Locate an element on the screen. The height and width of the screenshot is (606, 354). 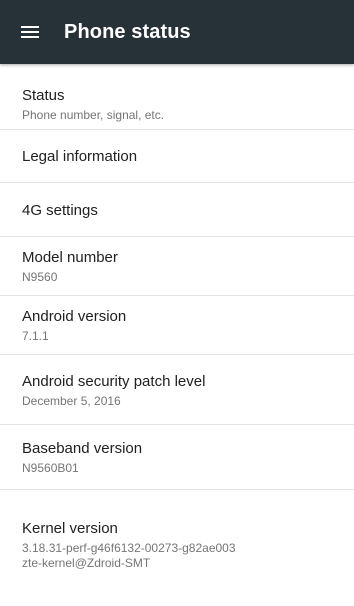
list-item-status: Status Phone number, signal, etc. is located at coordinates (177, 105).